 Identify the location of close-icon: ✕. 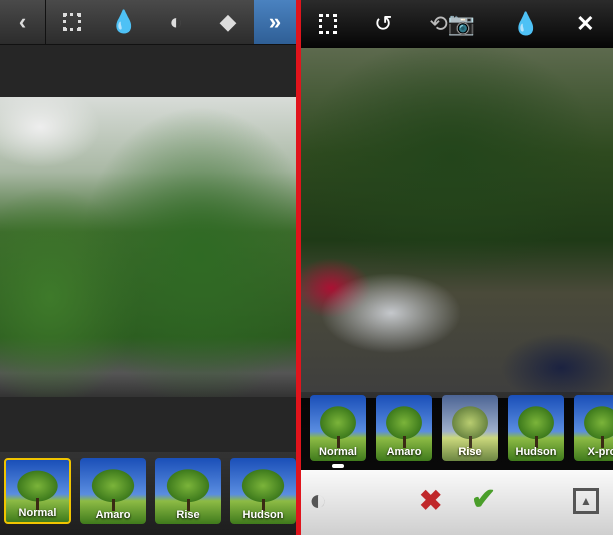
(585, 23).